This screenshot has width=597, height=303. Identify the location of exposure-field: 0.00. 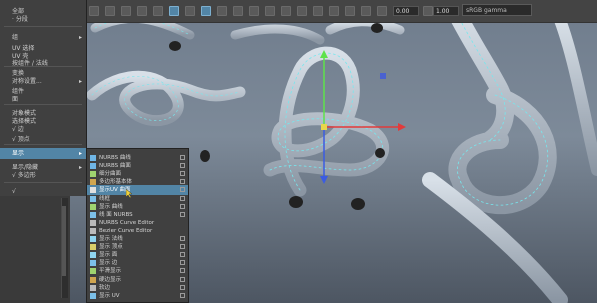
(406, 11).